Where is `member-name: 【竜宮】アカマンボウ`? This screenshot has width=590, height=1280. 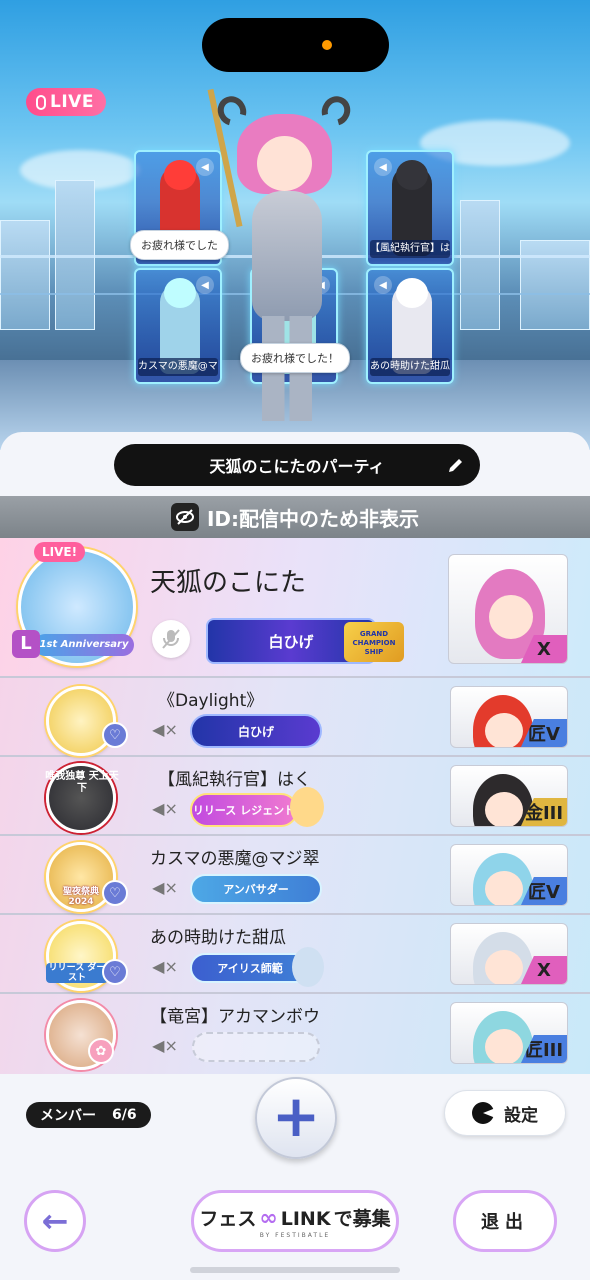 member-name: 【竜宮】アカマンボウ is located at coordinates (235, 1017).